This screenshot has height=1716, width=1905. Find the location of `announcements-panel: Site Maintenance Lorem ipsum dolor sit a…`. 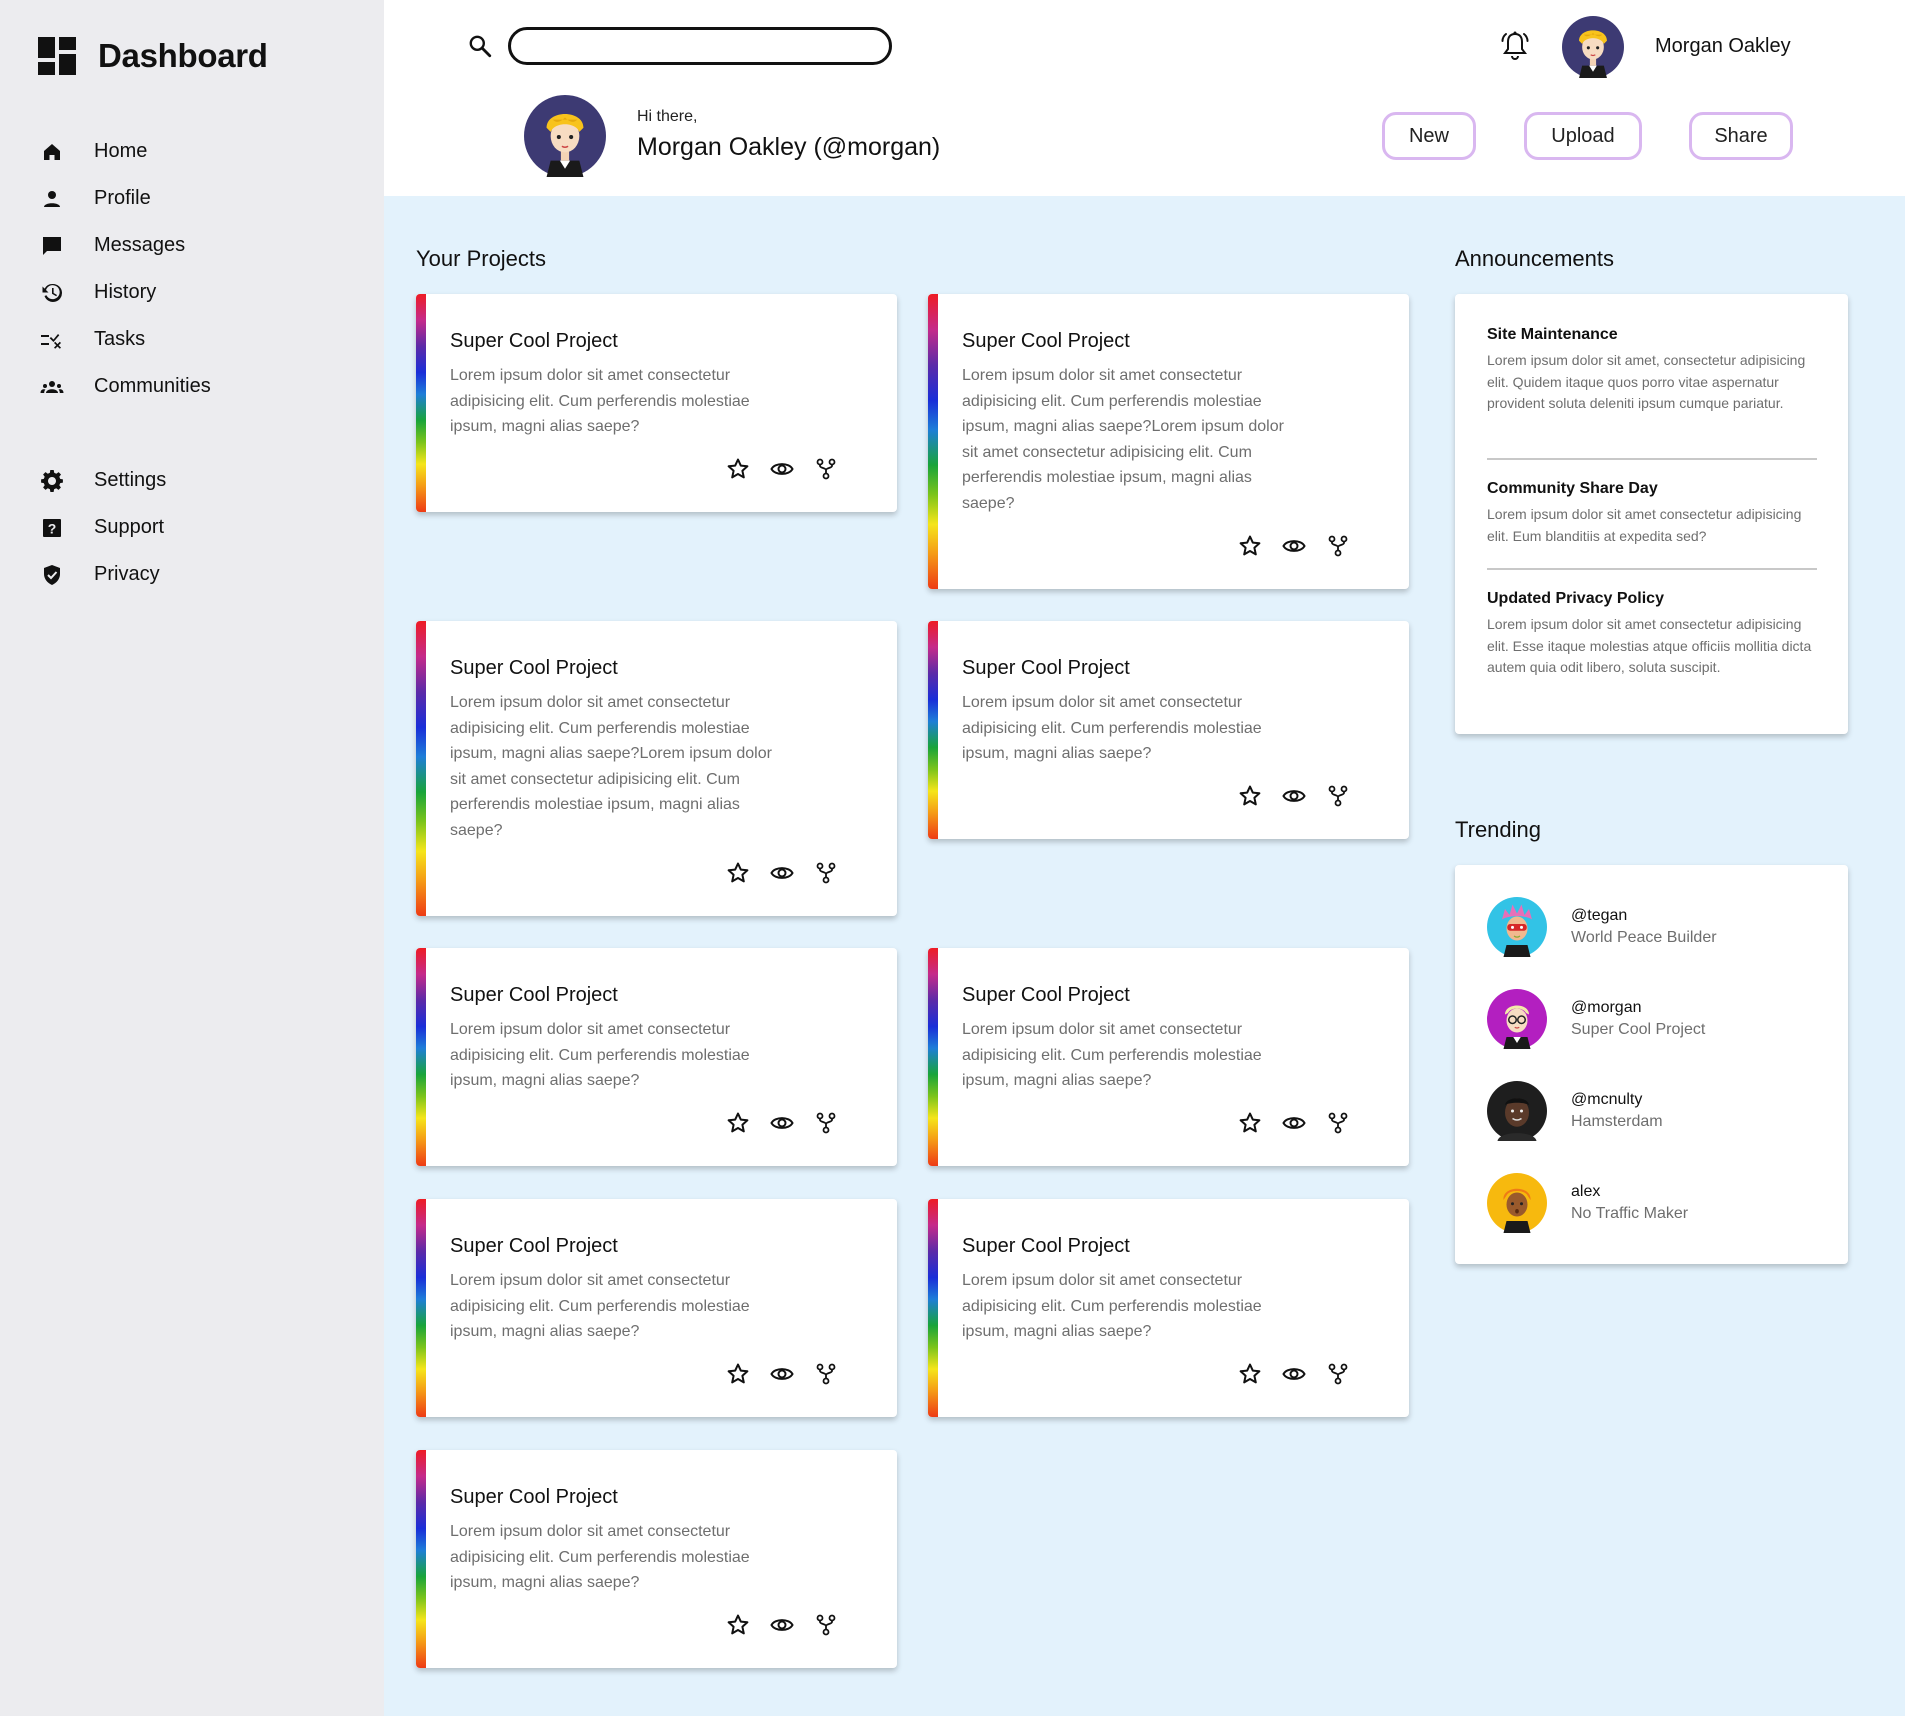

announcements-panel: Site Maintenance Lorem ipsum dolor sit a… is located at coordinates (1651, 514).